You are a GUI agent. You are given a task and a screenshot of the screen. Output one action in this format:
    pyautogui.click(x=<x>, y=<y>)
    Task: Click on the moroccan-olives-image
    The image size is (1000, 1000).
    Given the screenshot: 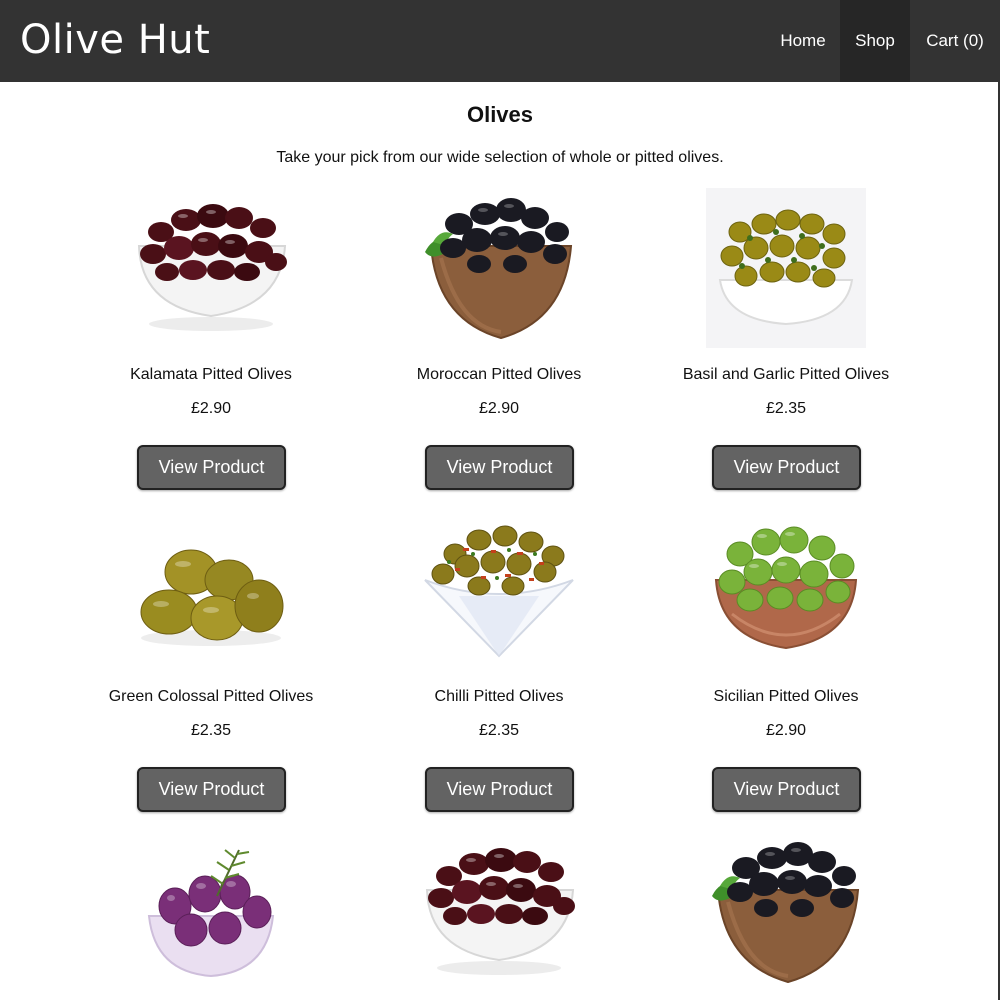 What is the action you would take?
    pyautogui.click(x=499, y=268)
    